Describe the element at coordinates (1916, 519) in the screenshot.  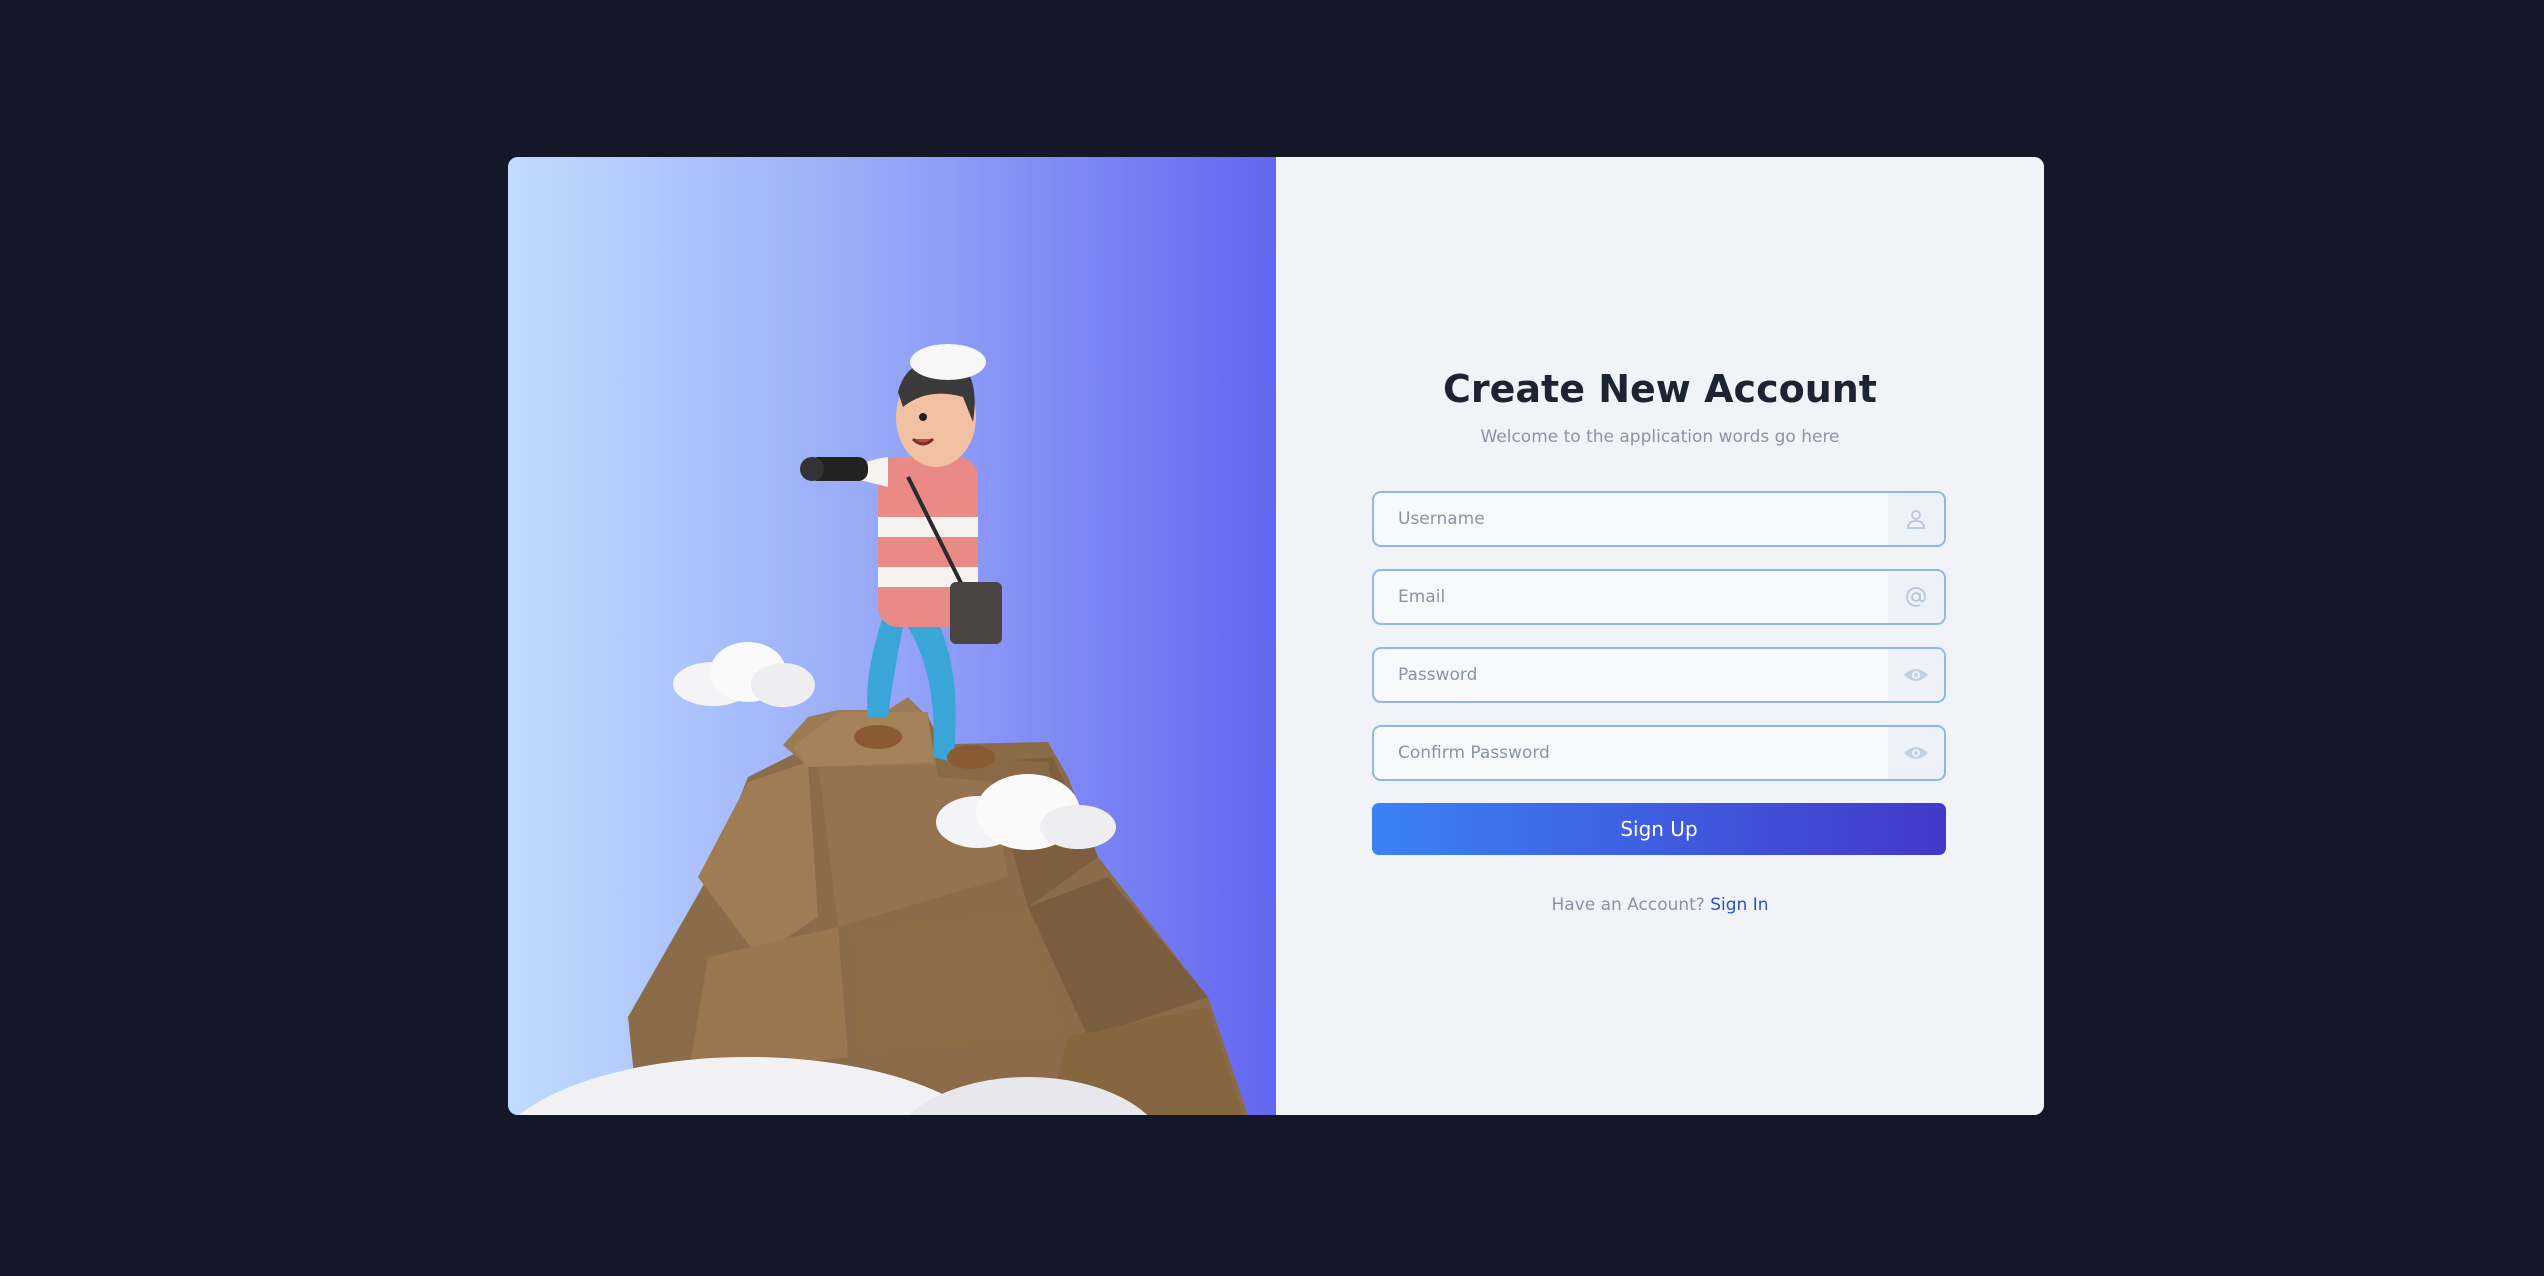
I see `user-icon` at that location.